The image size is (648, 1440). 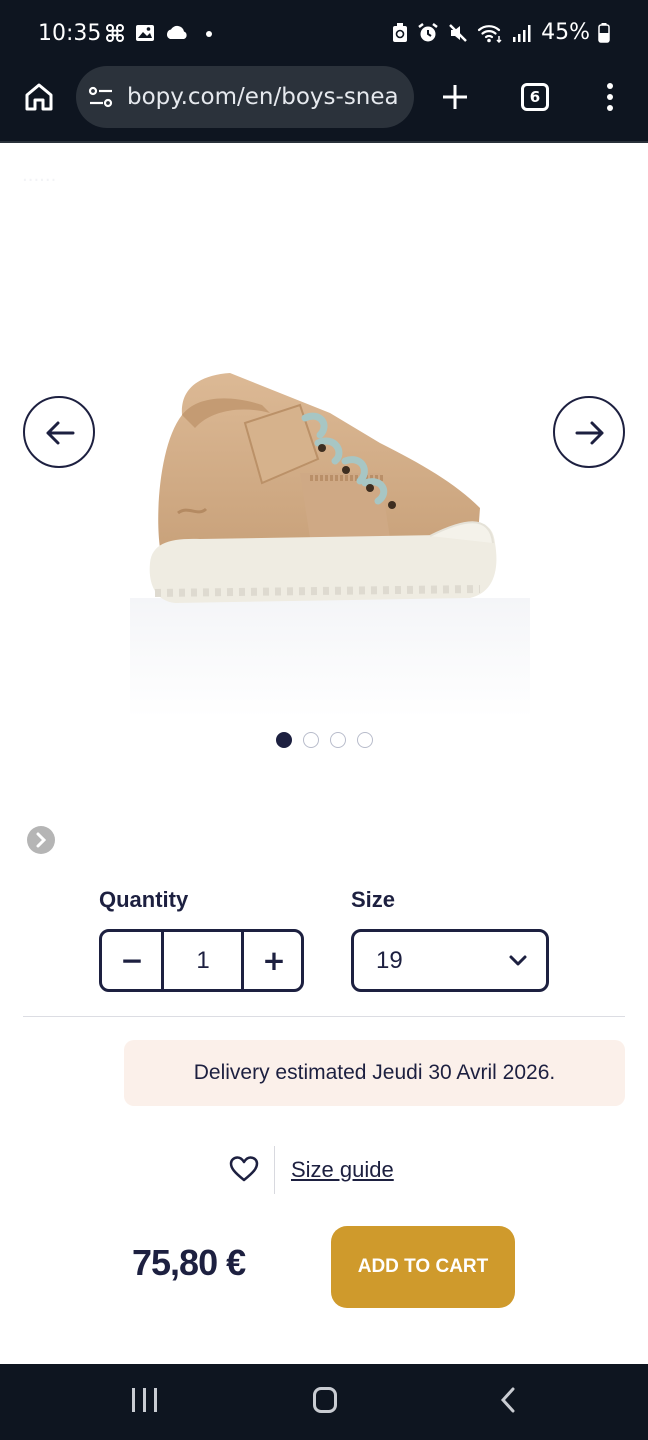 What do you see at coordinates (604, 32) in the screenshot?
I see `battery-icon` at bounding box center [604, 32].